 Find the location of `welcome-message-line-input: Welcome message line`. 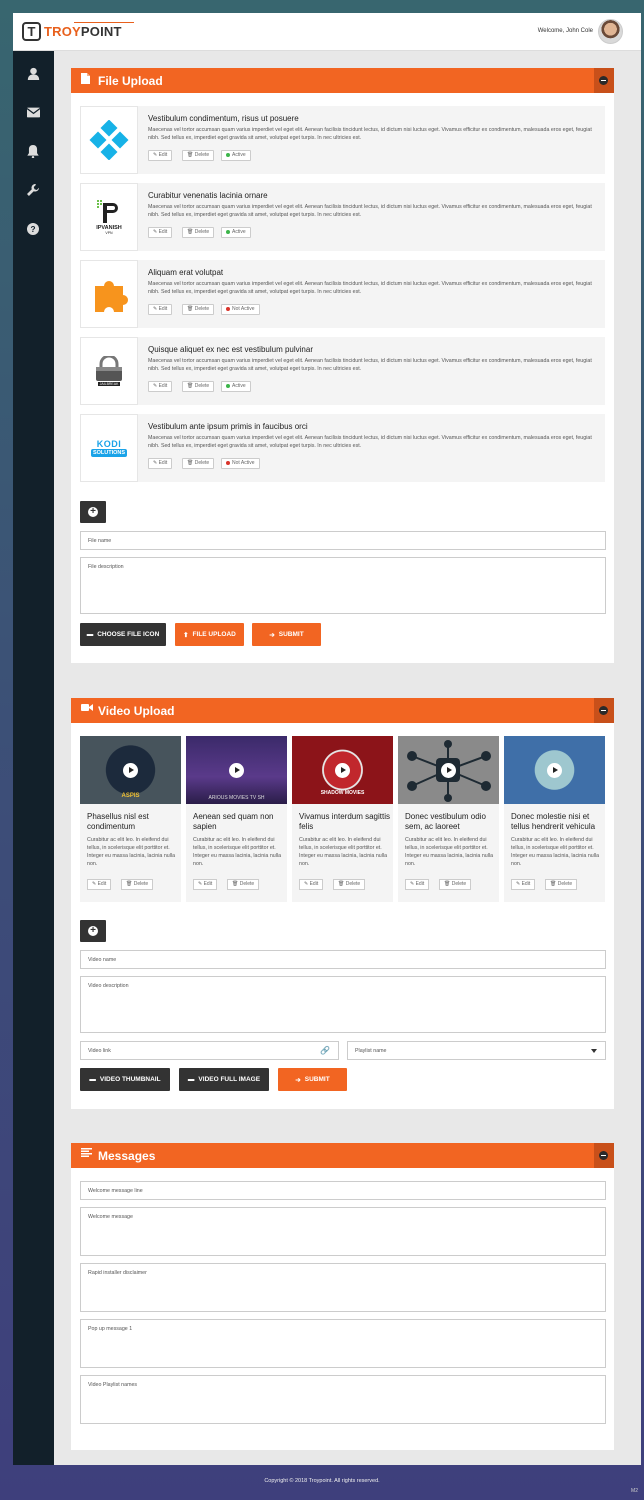

welcome-message-line-input: Welcome message line is located at coordinates (343, 1190).